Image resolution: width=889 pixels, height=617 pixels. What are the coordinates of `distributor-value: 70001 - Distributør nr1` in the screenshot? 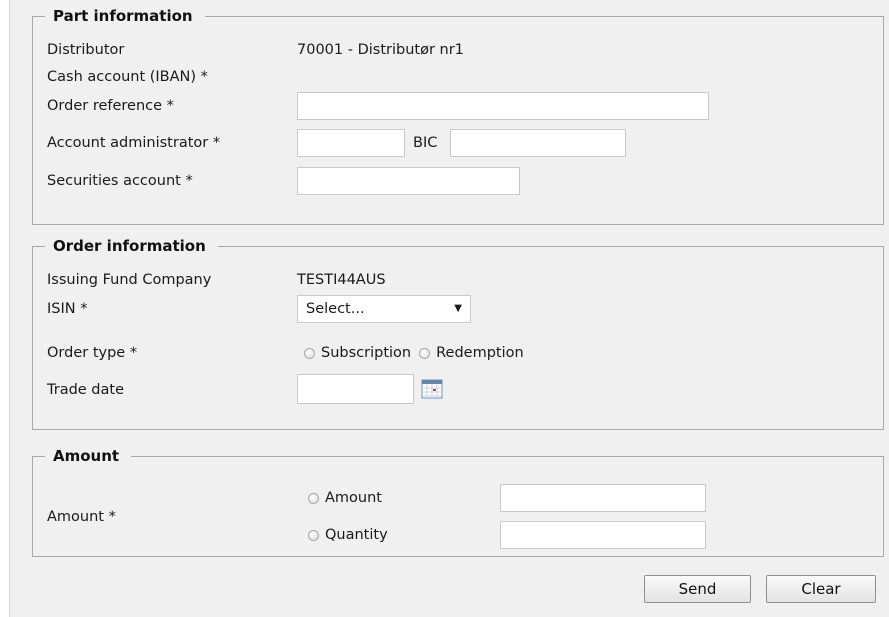 It's located at (380, 50).